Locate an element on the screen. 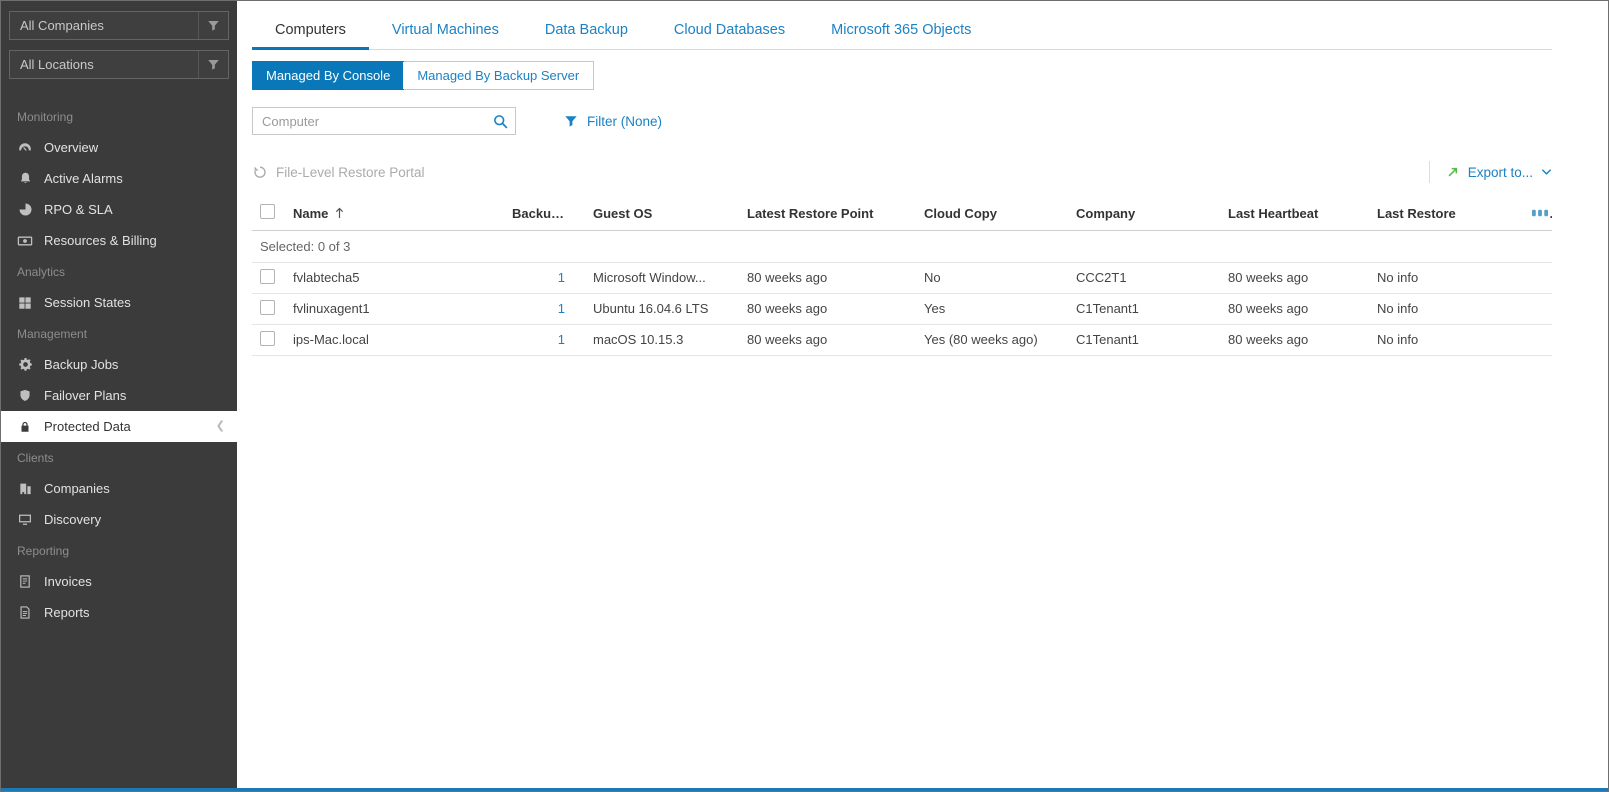 The image size is (1609, 792). managed-by-console-button: Managed By Console is located at coordinates (328, 75).